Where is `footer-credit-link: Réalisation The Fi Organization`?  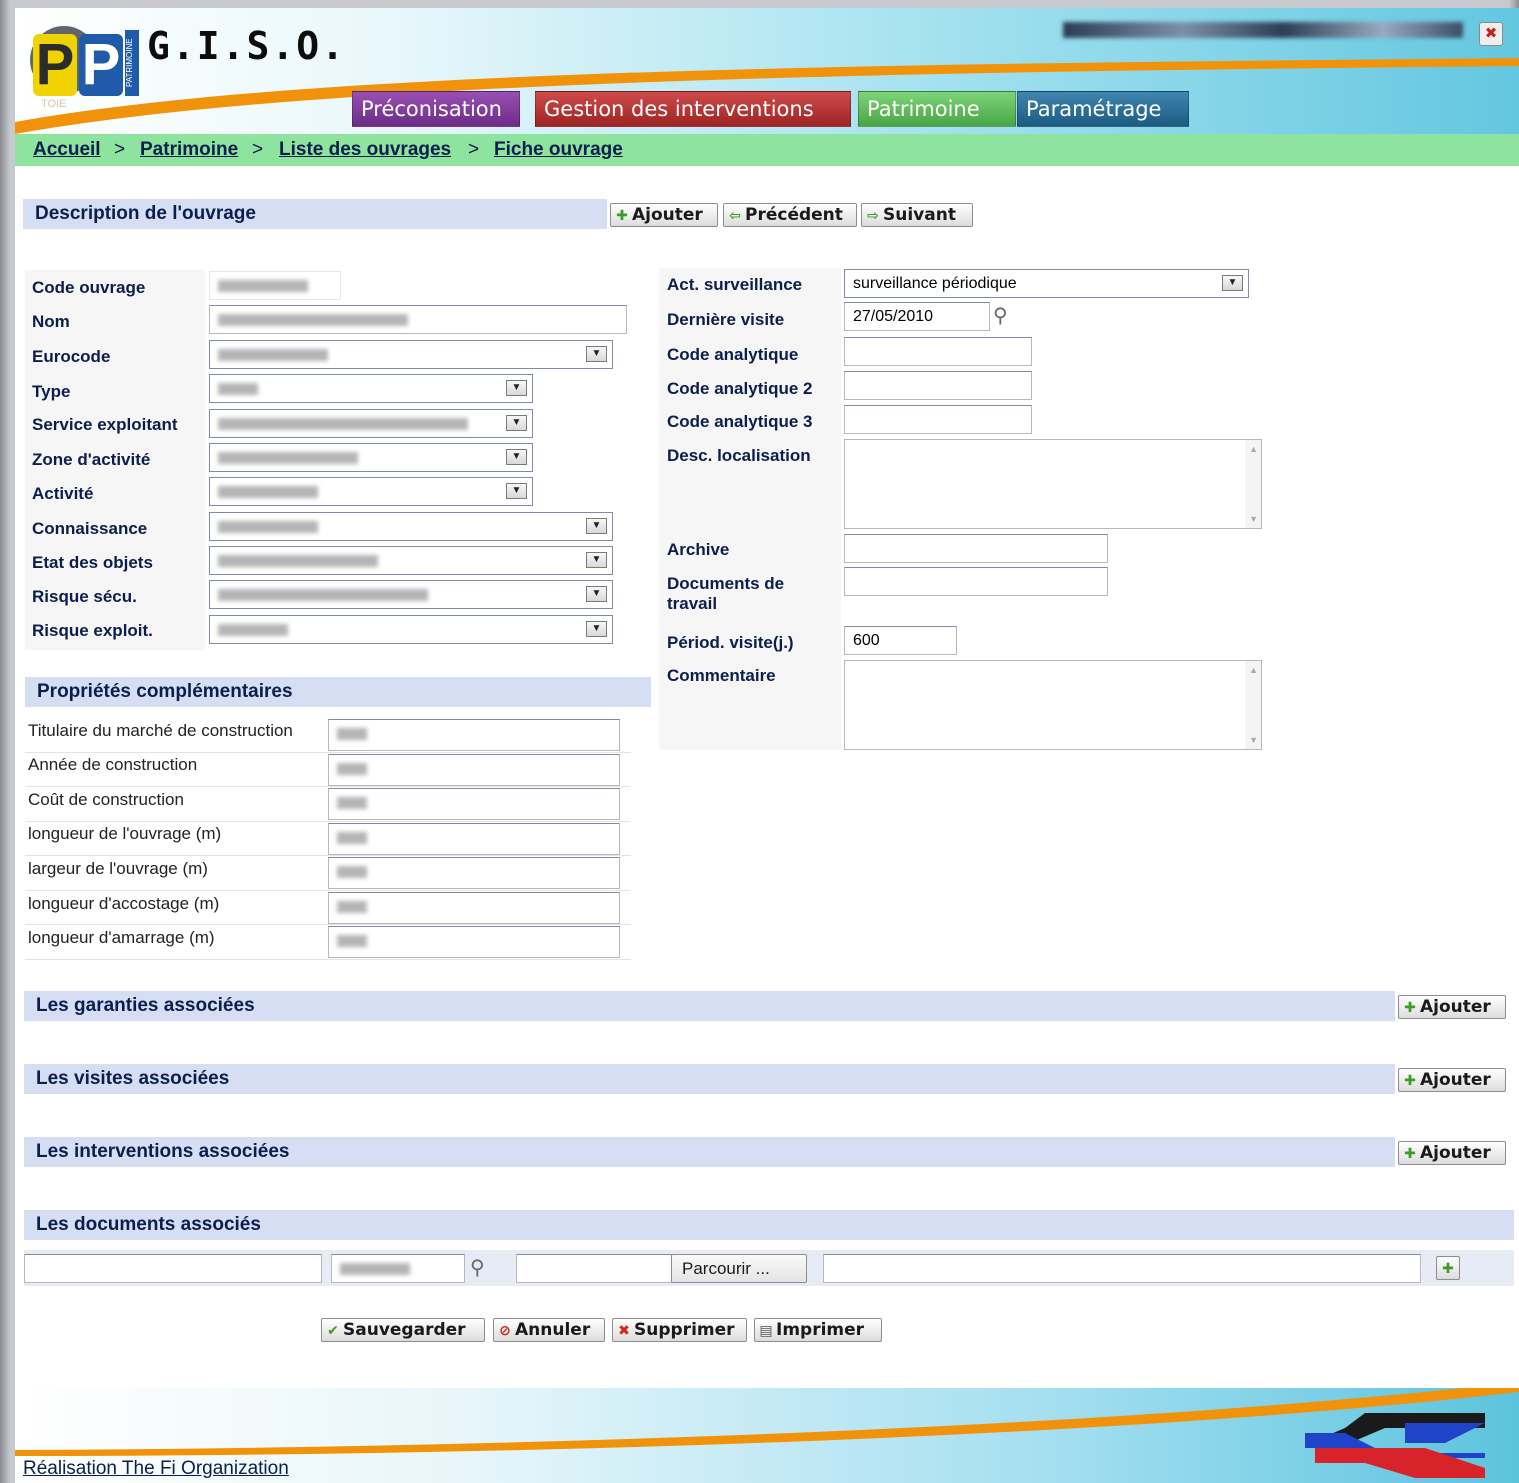
footer-credit-link: Réalisation The Fi Organization is located at coordinates (156, 1469).